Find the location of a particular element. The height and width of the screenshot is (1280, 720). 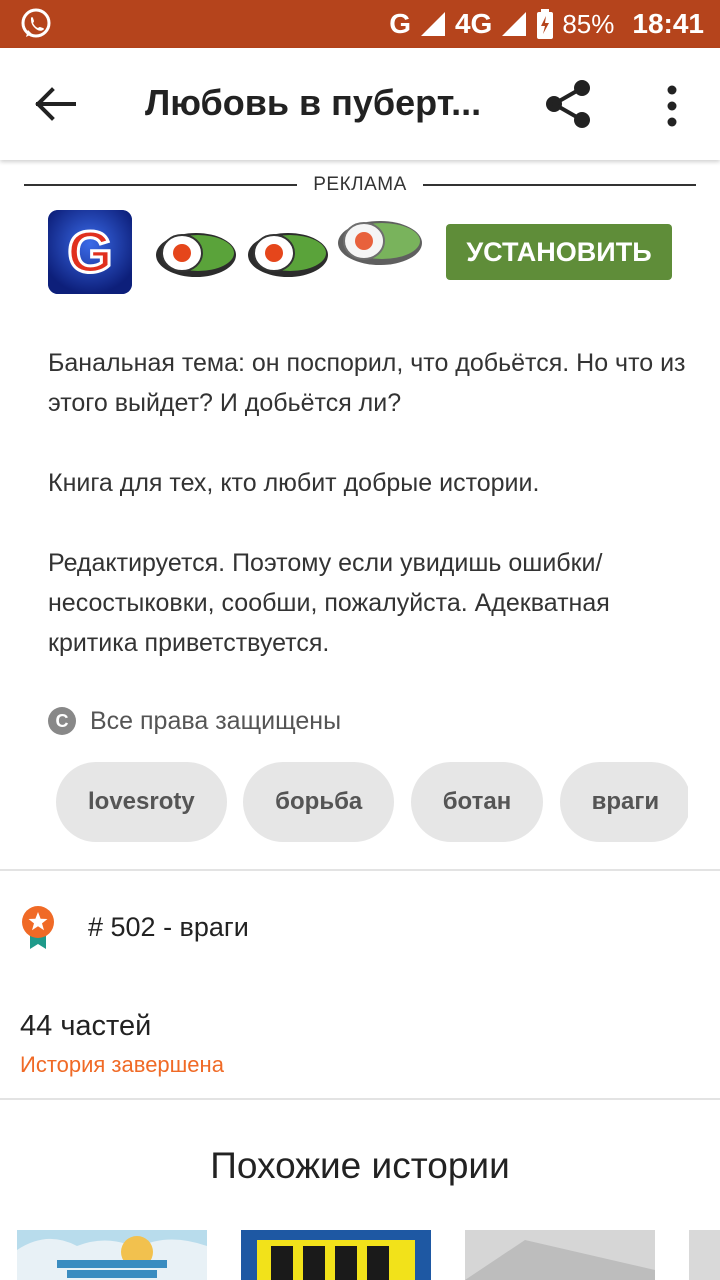

tag-list: lovesroty борьба ботан враги is located at coordinates (372, 802).